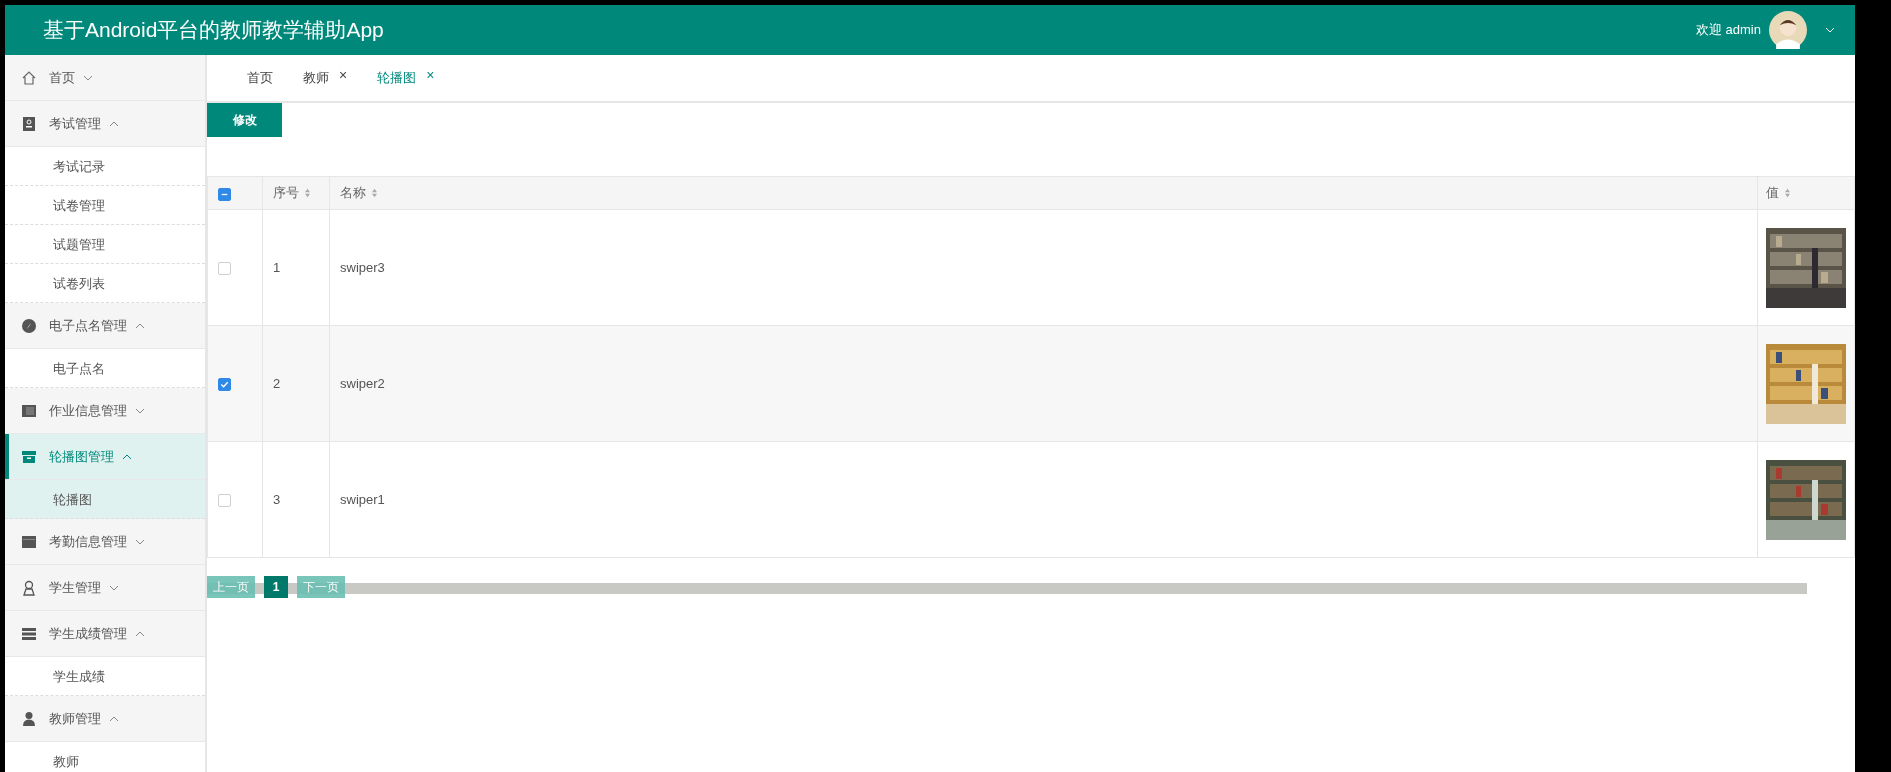 The image size is (1891, 772). What do you see at coordinates (105, 499) in the screenshot?
I see `menu-item: 轮播图` at bounding box center [105, 499].